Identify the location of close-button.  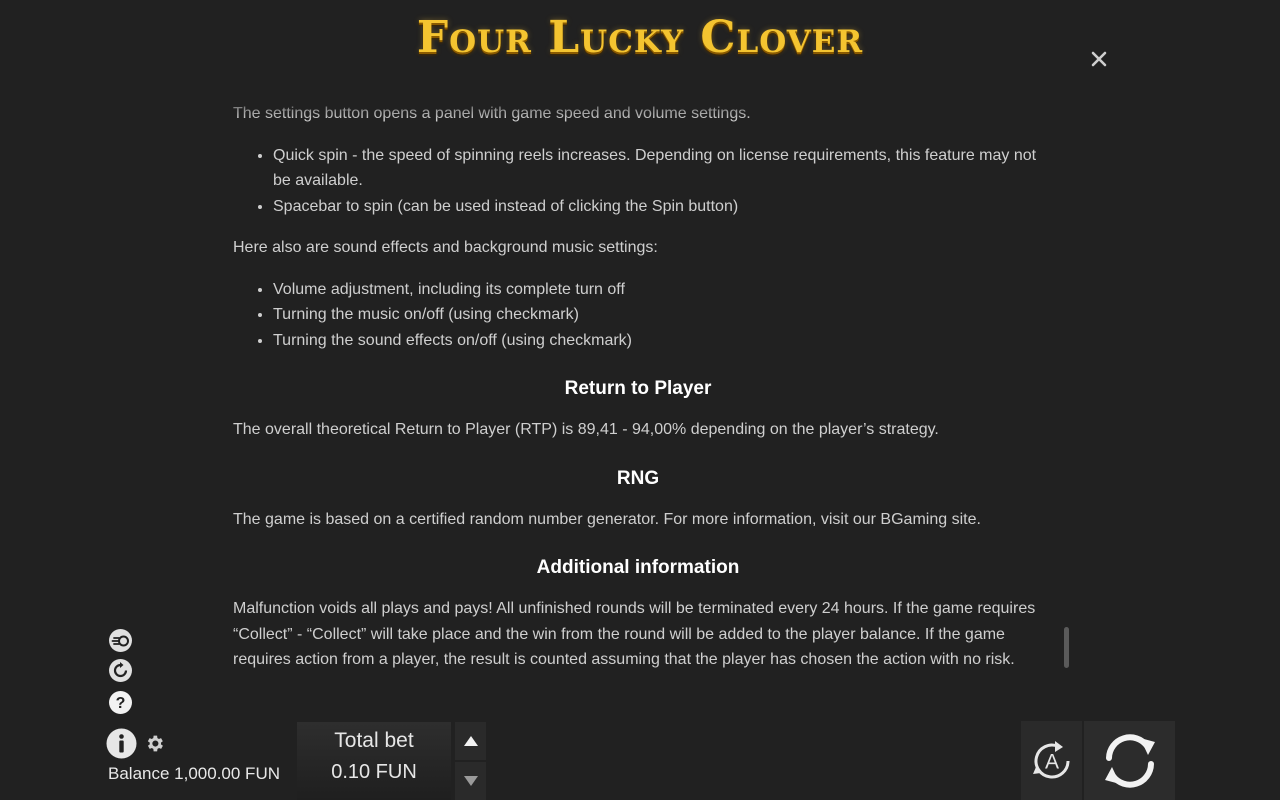
(1099, 59).